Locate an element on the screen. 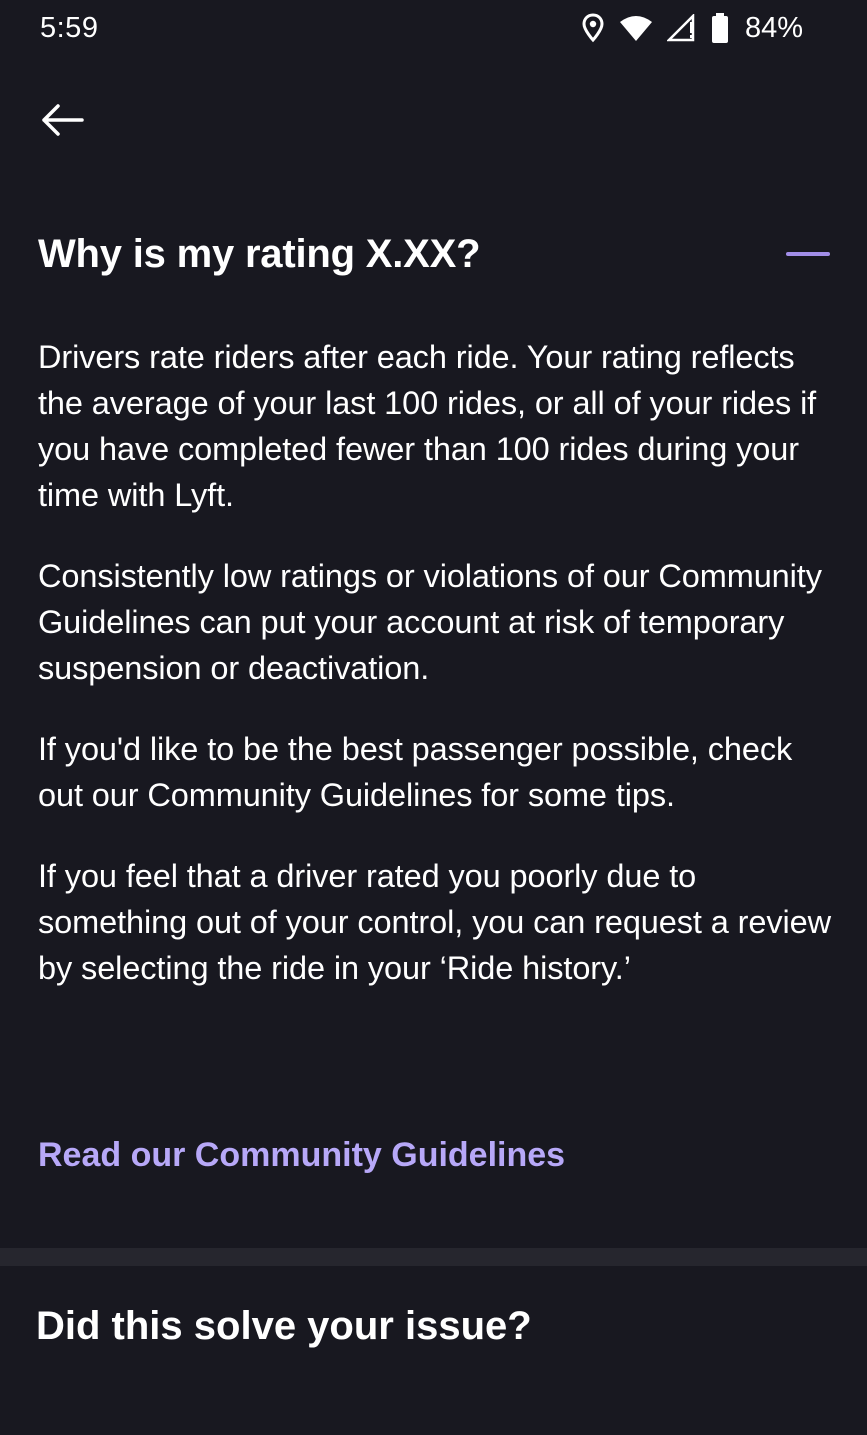 This screenshot has width=867, height=1435. status-bar: 5:59 84% is located at coordinates (433, 28).